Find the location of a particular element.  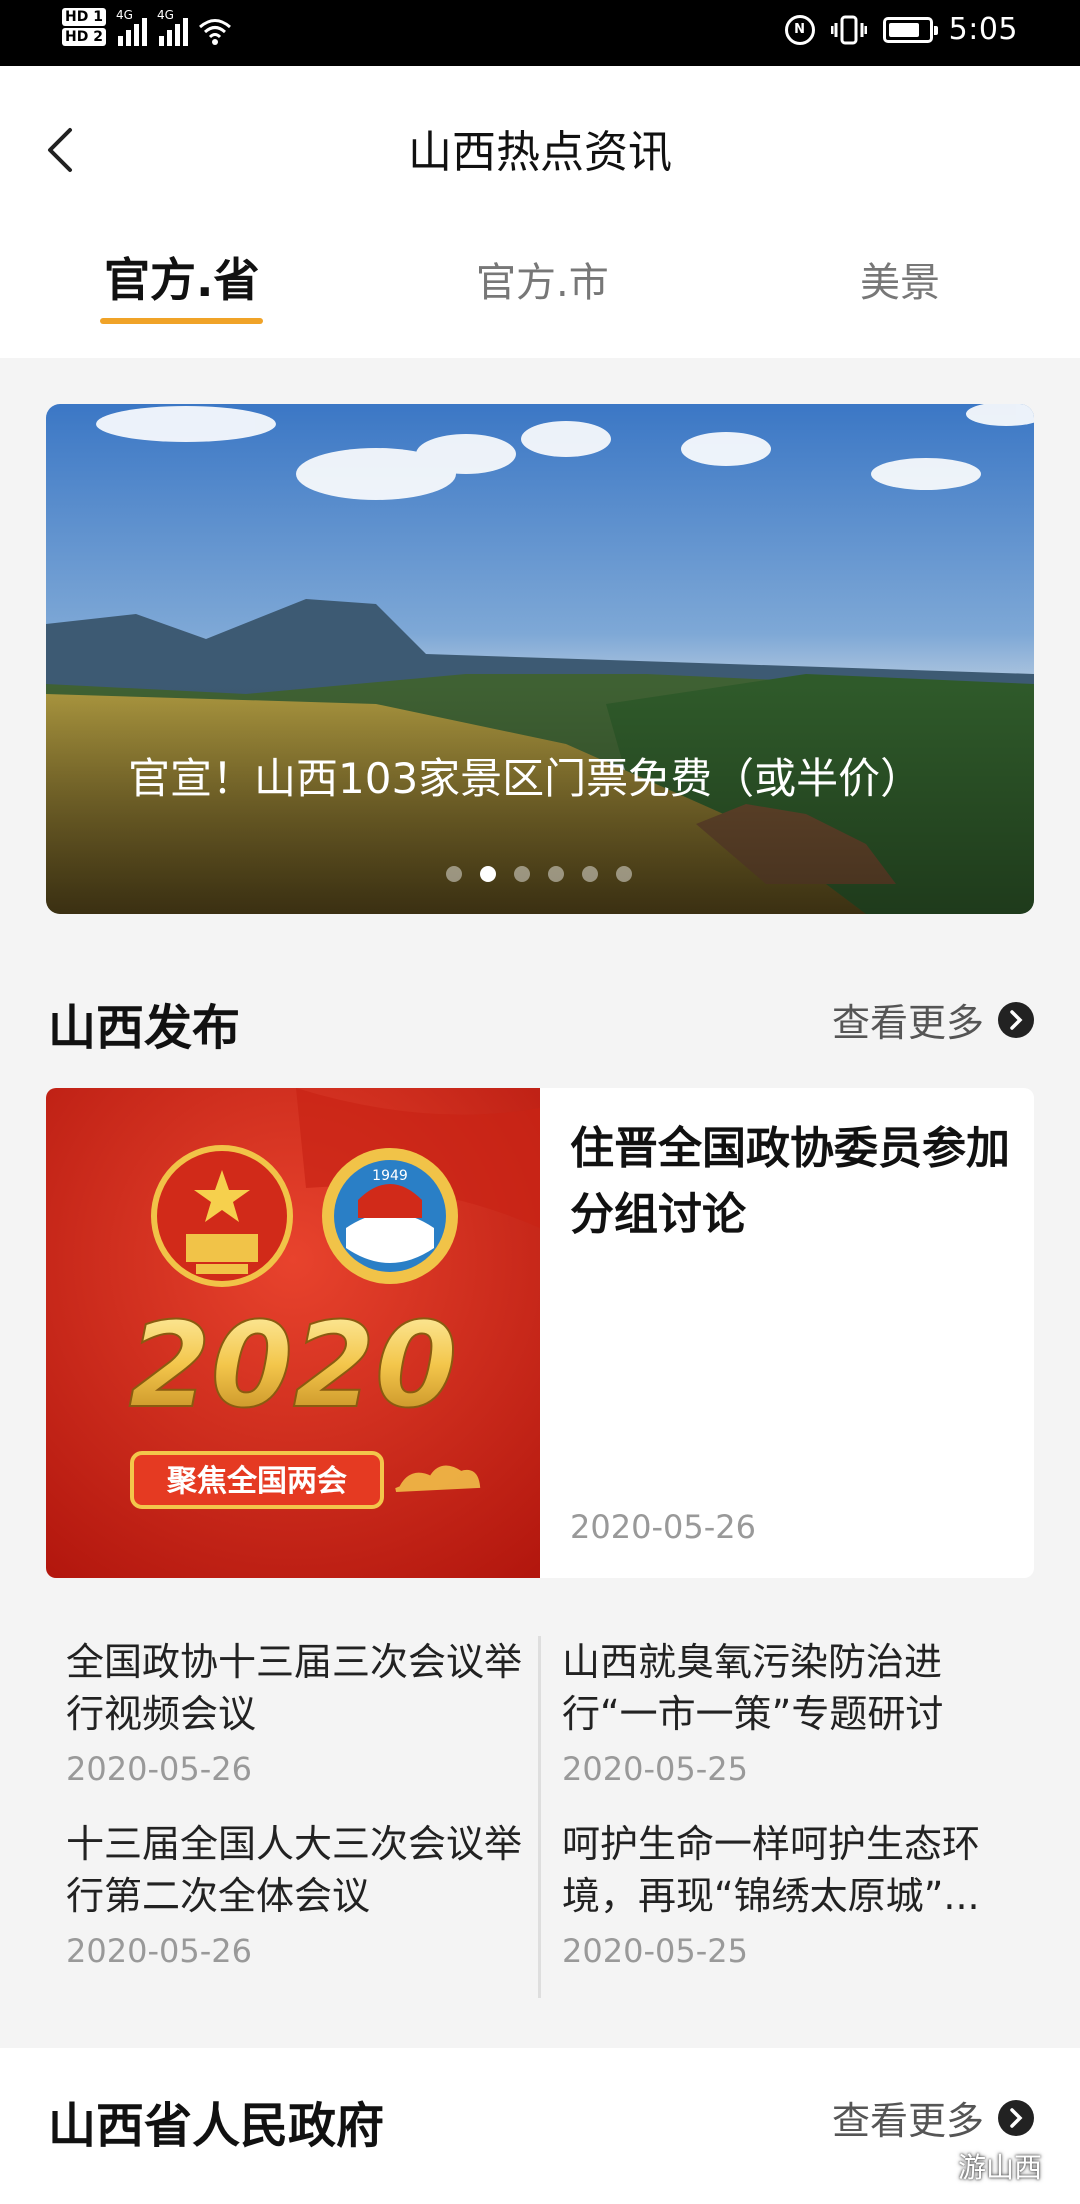

hd1-label: HD 1 is located at coordinates (84, 17).